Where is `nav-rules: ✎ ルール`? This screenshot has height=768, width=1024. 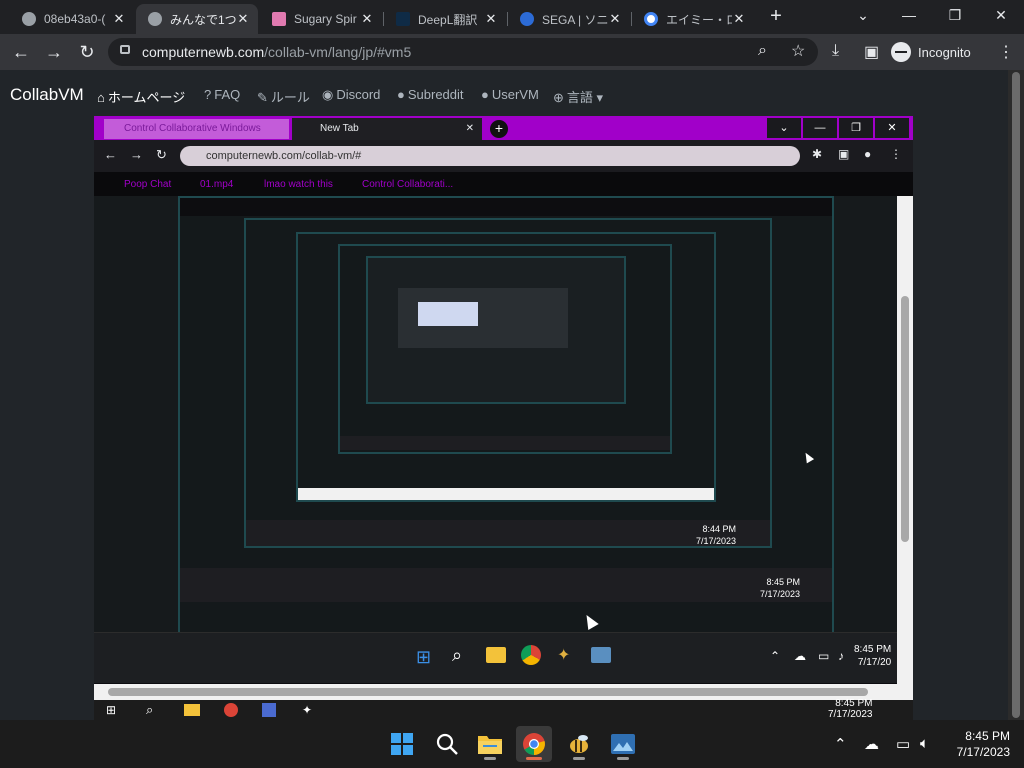
nav-rules: ✎ ルール is located at coordinates (283, 96).